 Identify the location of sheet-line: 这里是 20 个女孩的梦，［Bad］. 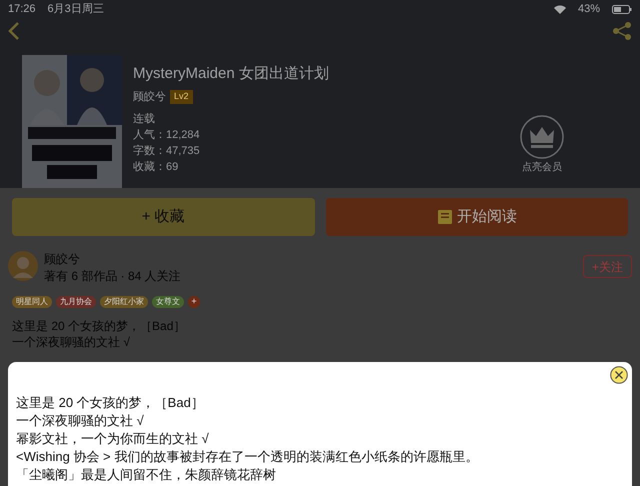
(110, 403).